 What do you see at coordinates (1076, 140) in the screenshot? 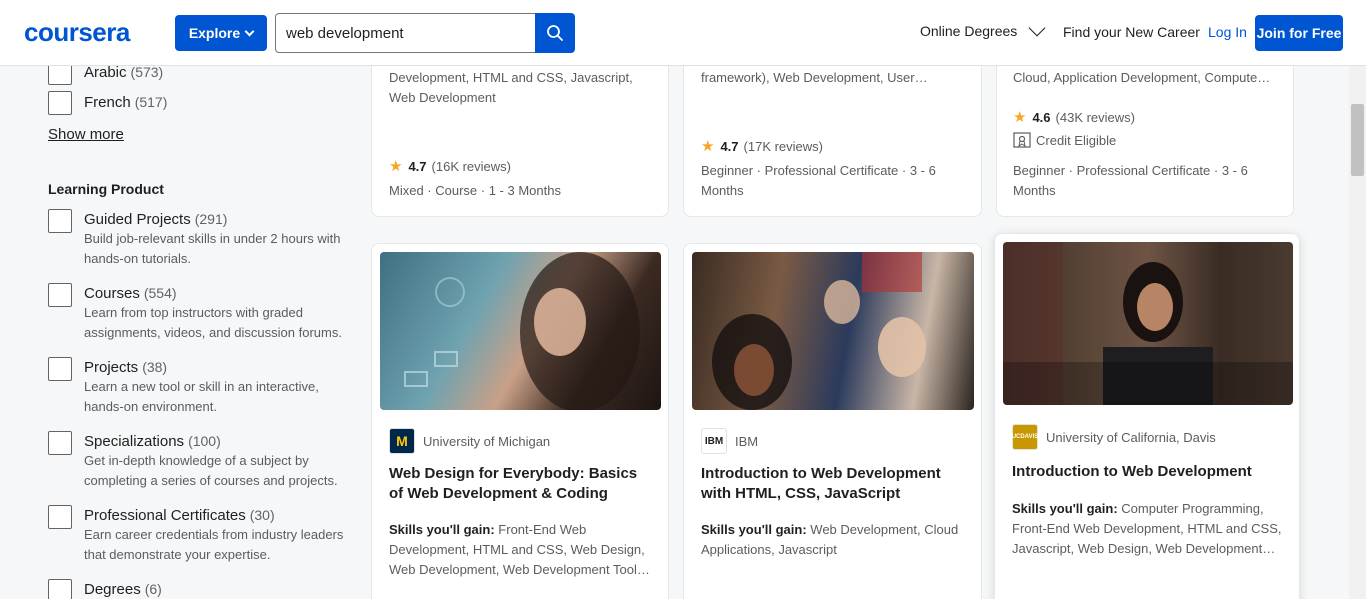
I see `credit-label: Credit Eligible` at bounding box center [1076, 140].